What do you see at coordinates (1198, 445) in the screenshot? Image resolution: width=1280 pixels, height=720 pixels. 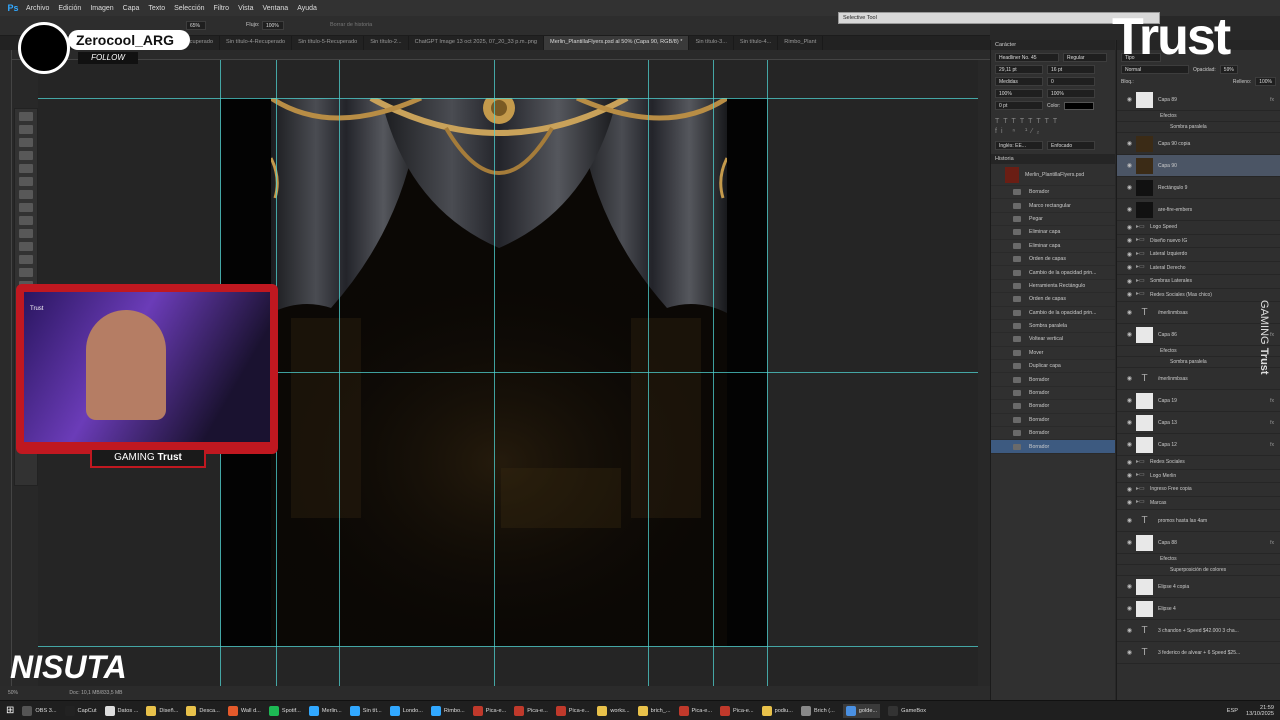 I see `layer-row: ◉ Capa 12 fx` at bounding box center [1198, 445].